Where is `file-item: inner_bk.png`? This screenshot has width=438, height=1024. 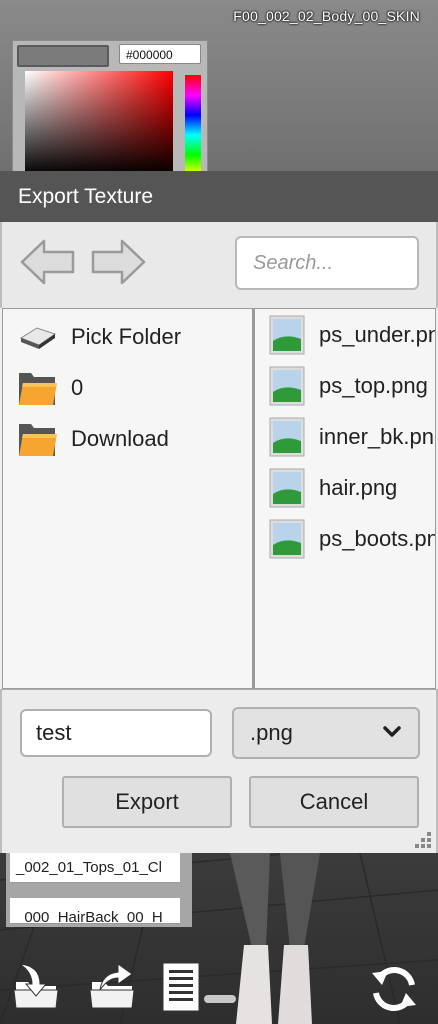 file-item: inner_bk.png is located at coordinates (352, 437).